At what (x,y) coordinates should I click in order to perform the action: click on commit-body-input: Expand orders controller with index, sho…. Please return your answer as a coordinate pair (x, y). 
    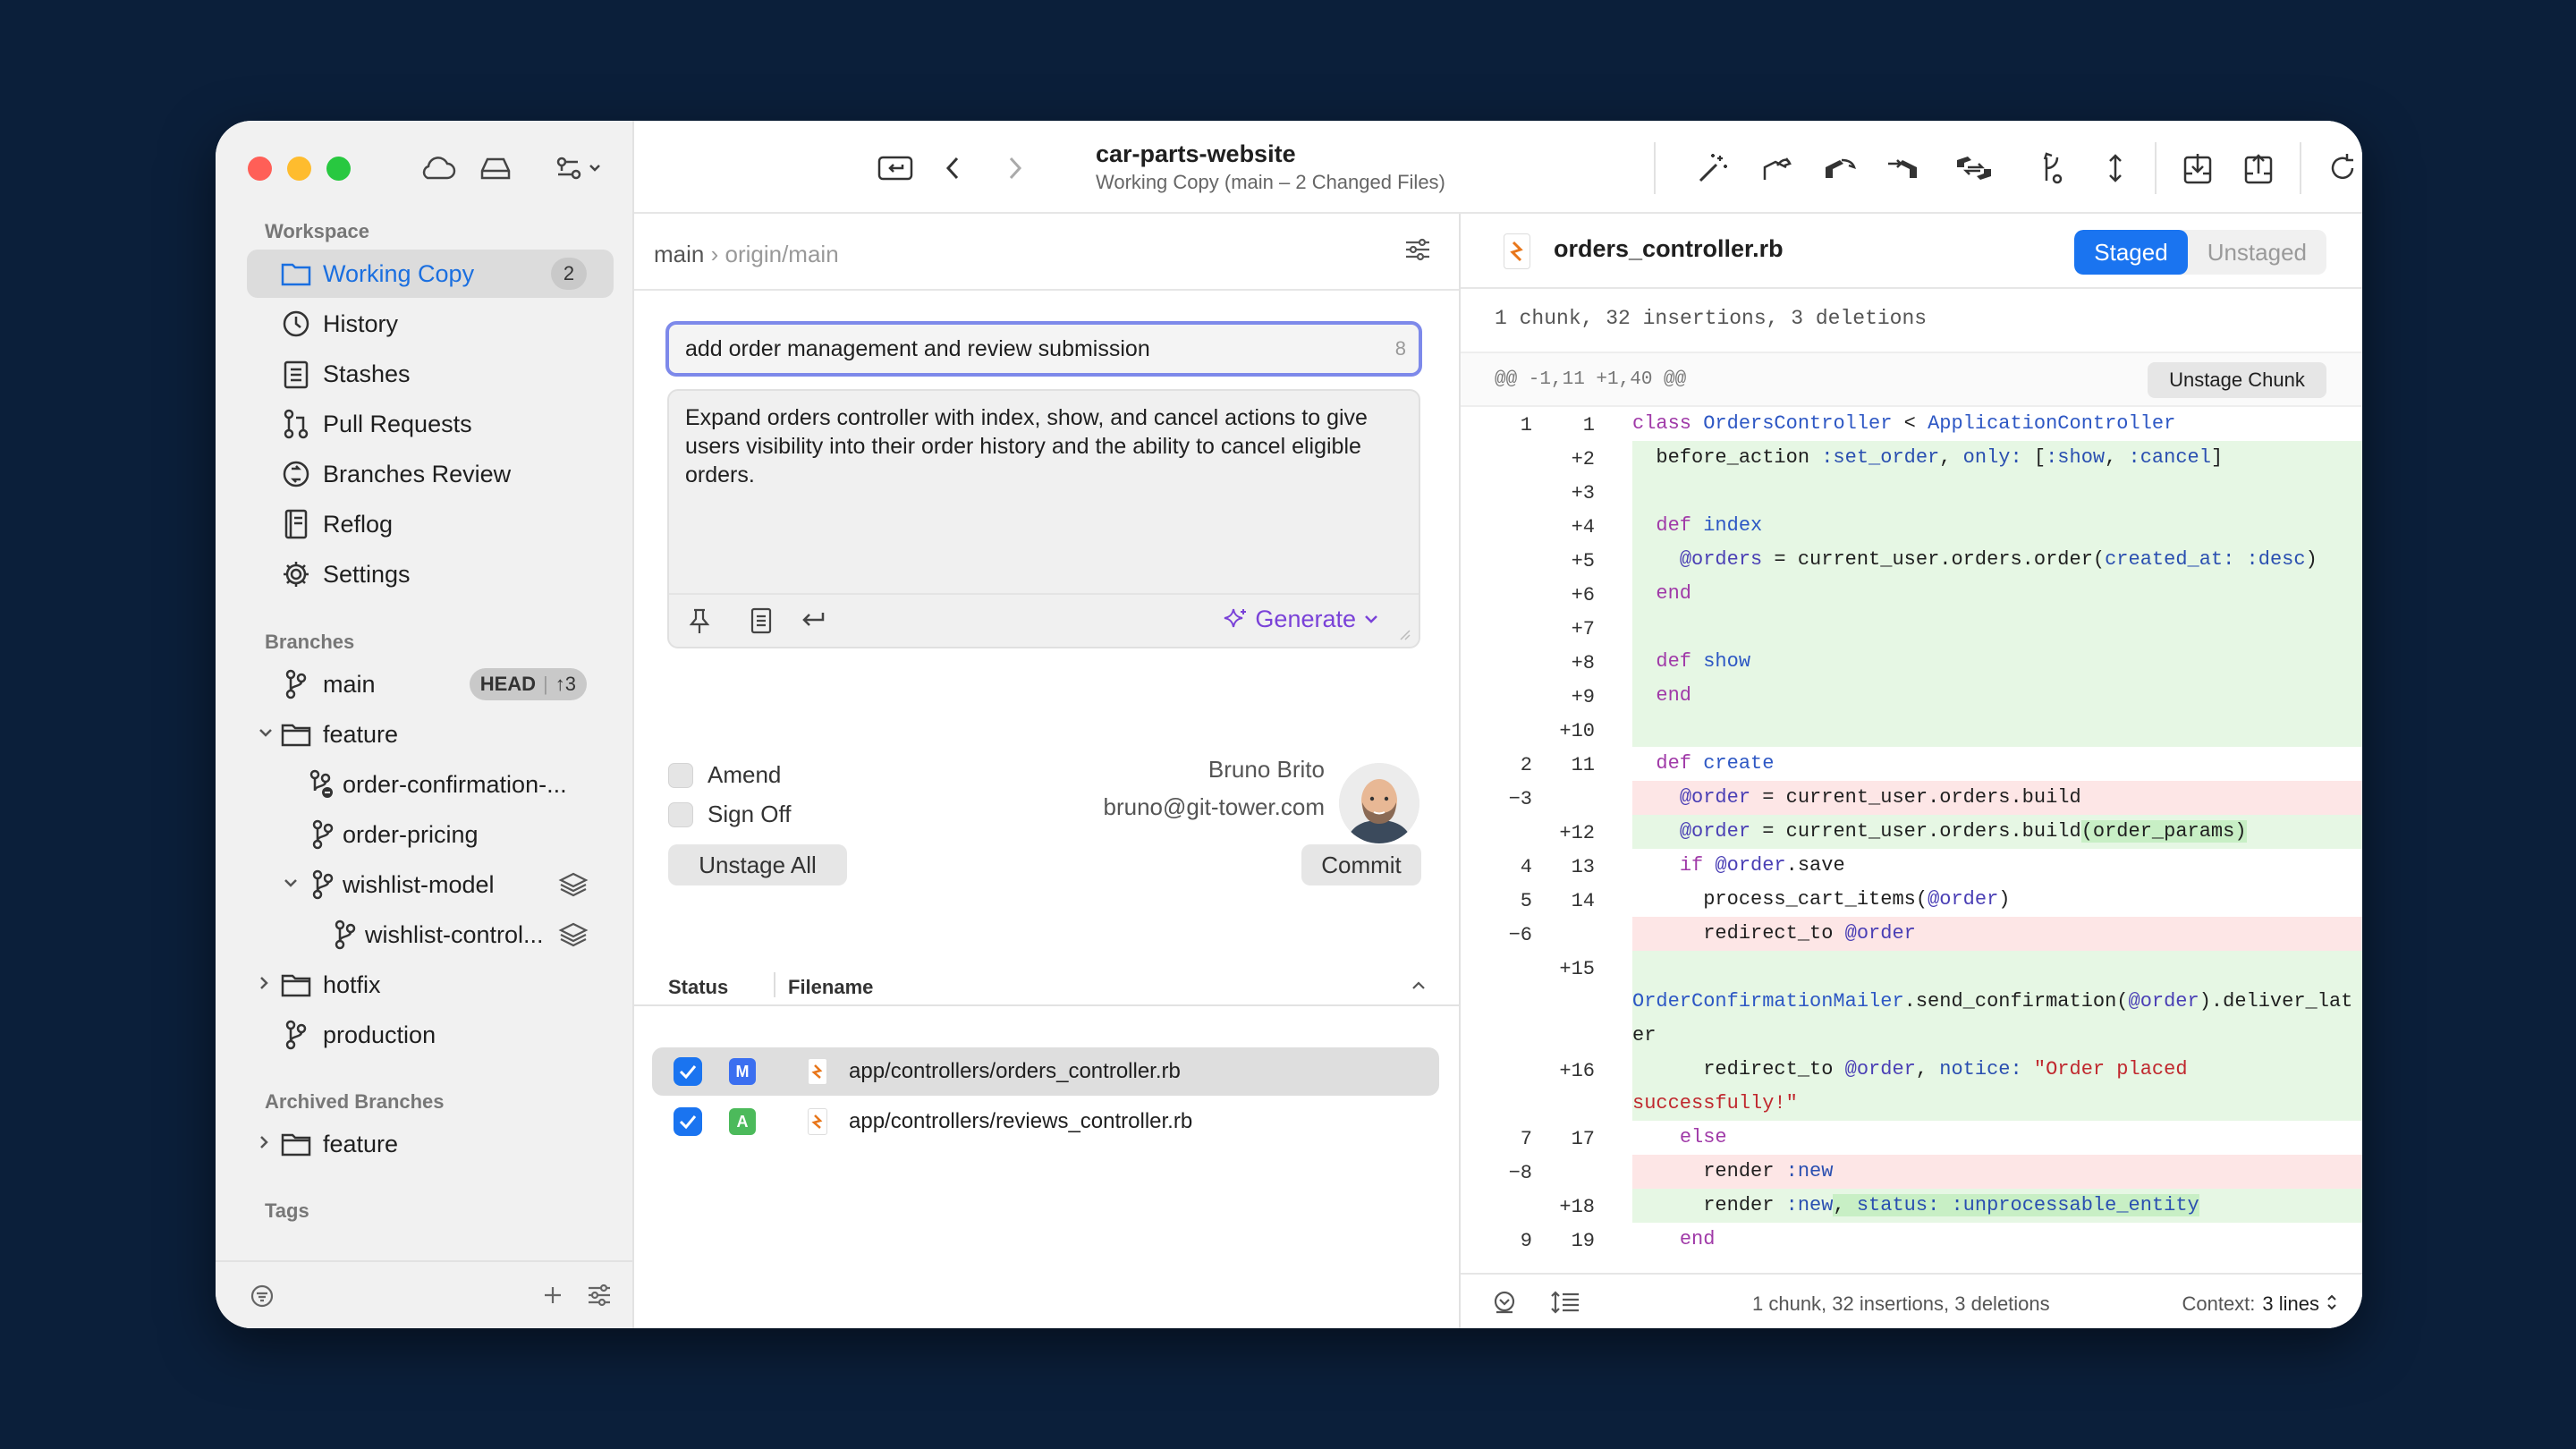
    Looking at the image, I should click on (1043, 518).